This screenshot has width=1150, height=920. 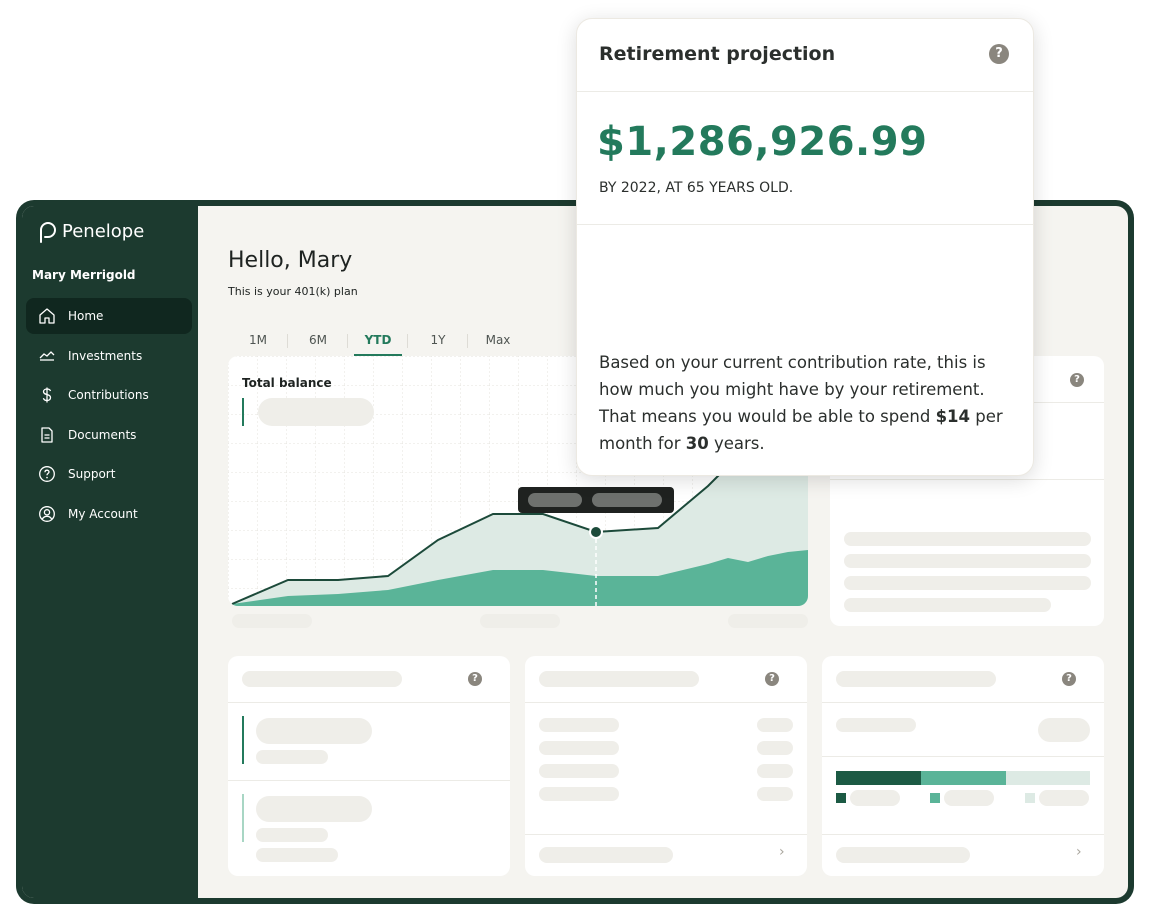 What do you see at coordinates (762, 142) in the screenshot?
I see `projection-amount: $1,286,926.99` at bounding box center [762, 142].